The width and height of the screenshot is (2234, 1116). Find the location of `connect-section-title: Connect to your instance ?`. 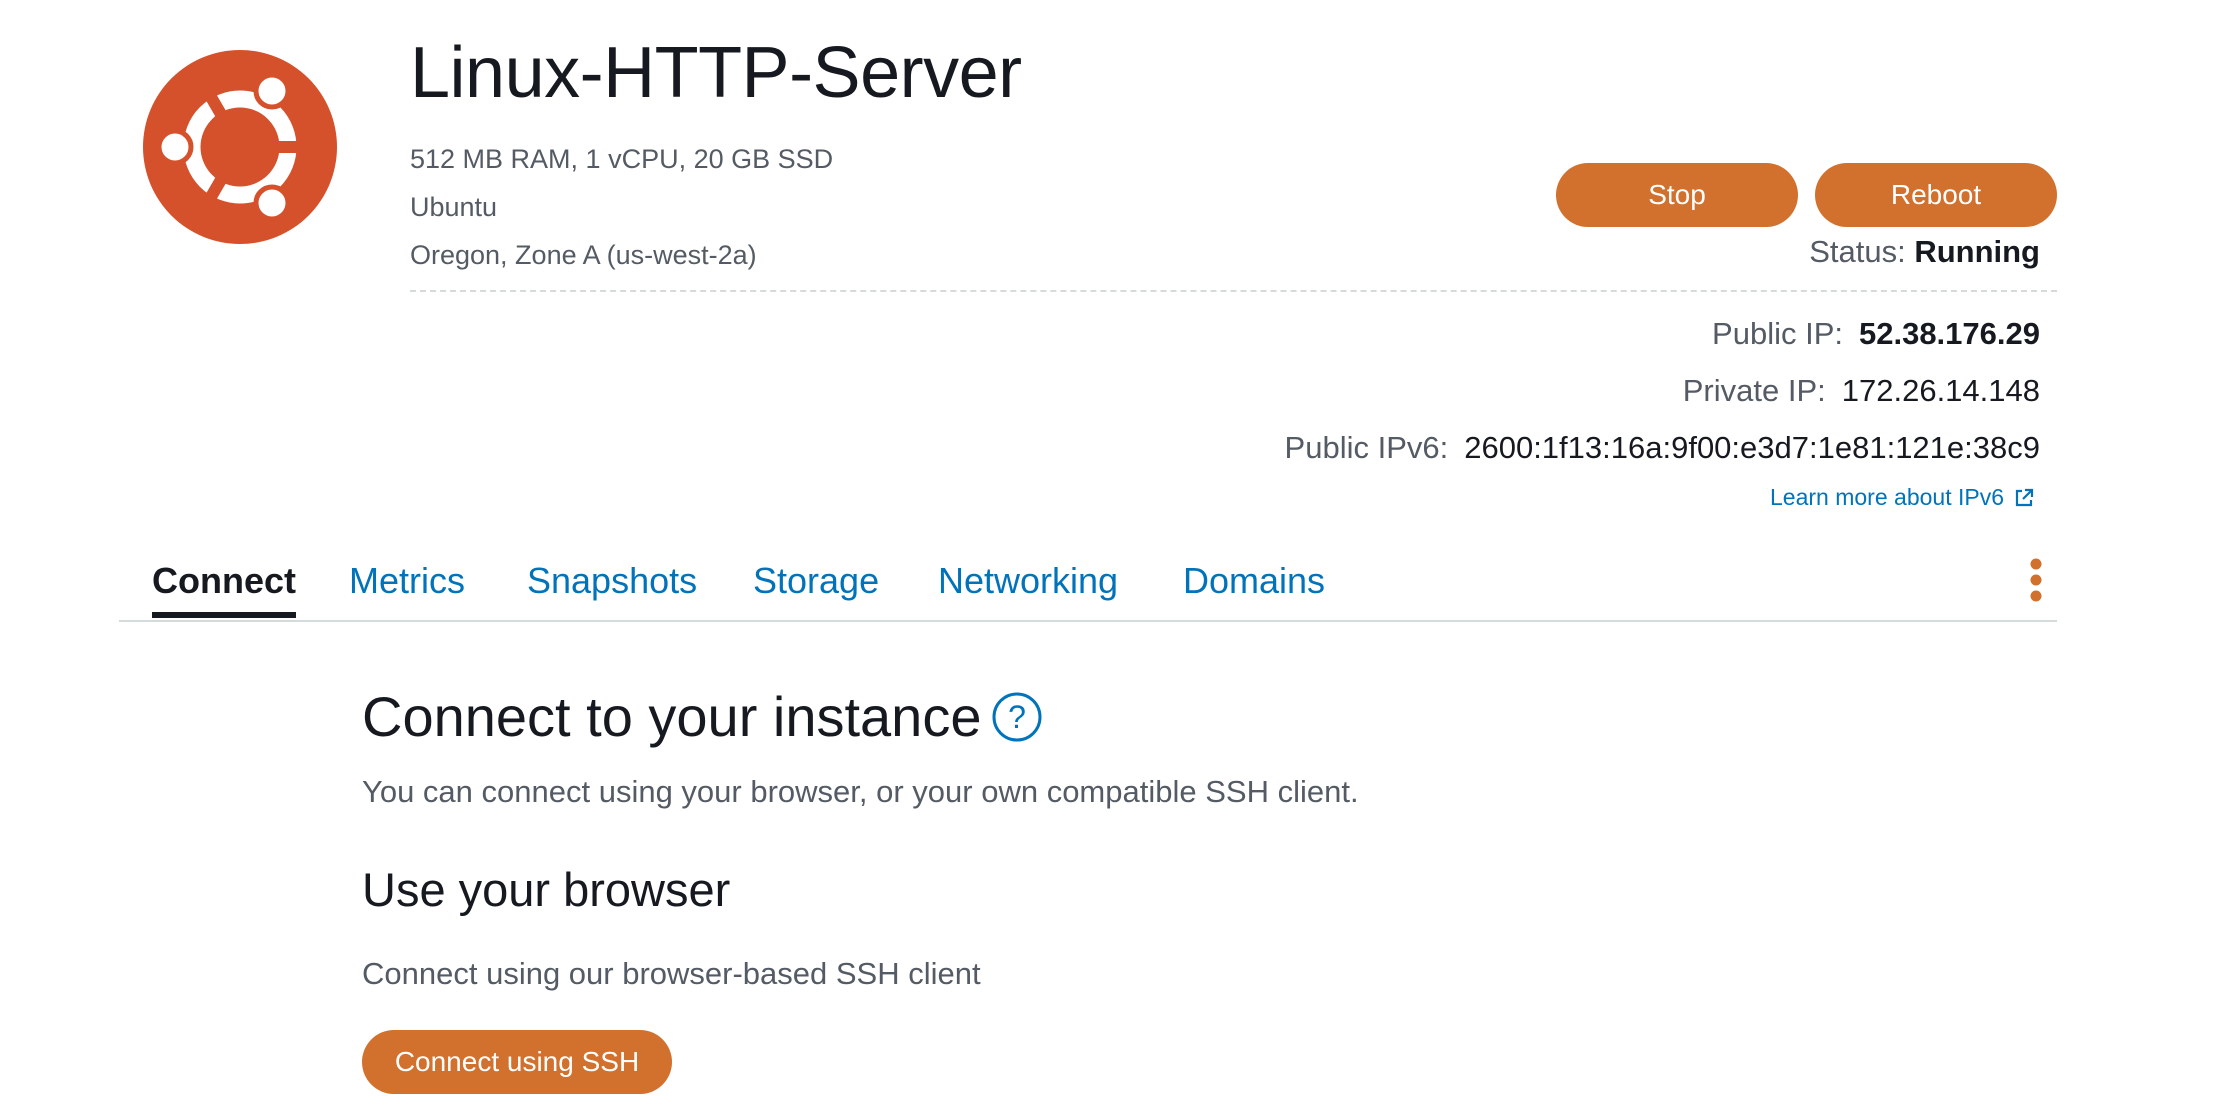

connect-section-title: Connect to your instance ? is located at coordinates (702, 716).